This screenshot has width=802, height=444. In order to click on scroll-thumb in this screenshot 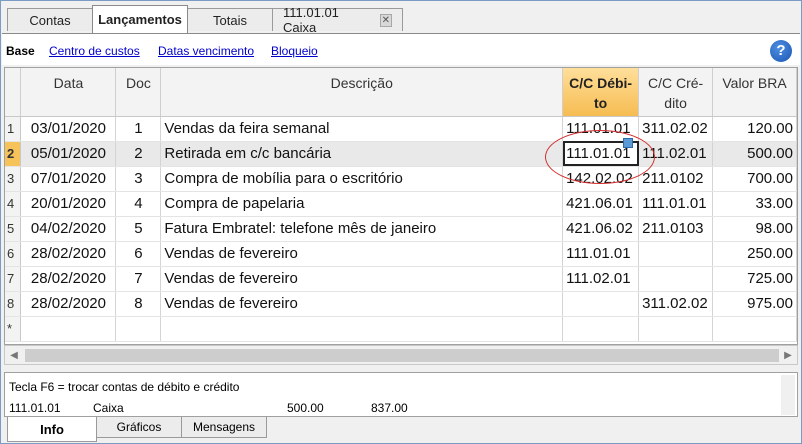, I will do `click(402, 355)`.